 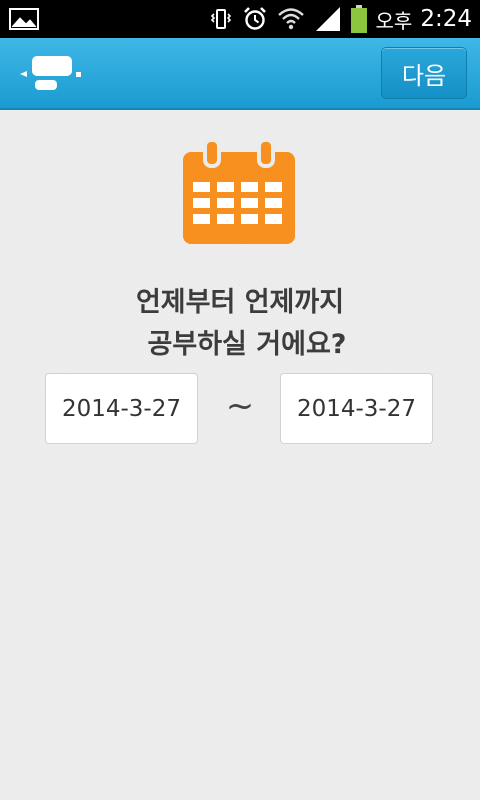 I want to click on next-button: 다음, so click(x=424, y=73).